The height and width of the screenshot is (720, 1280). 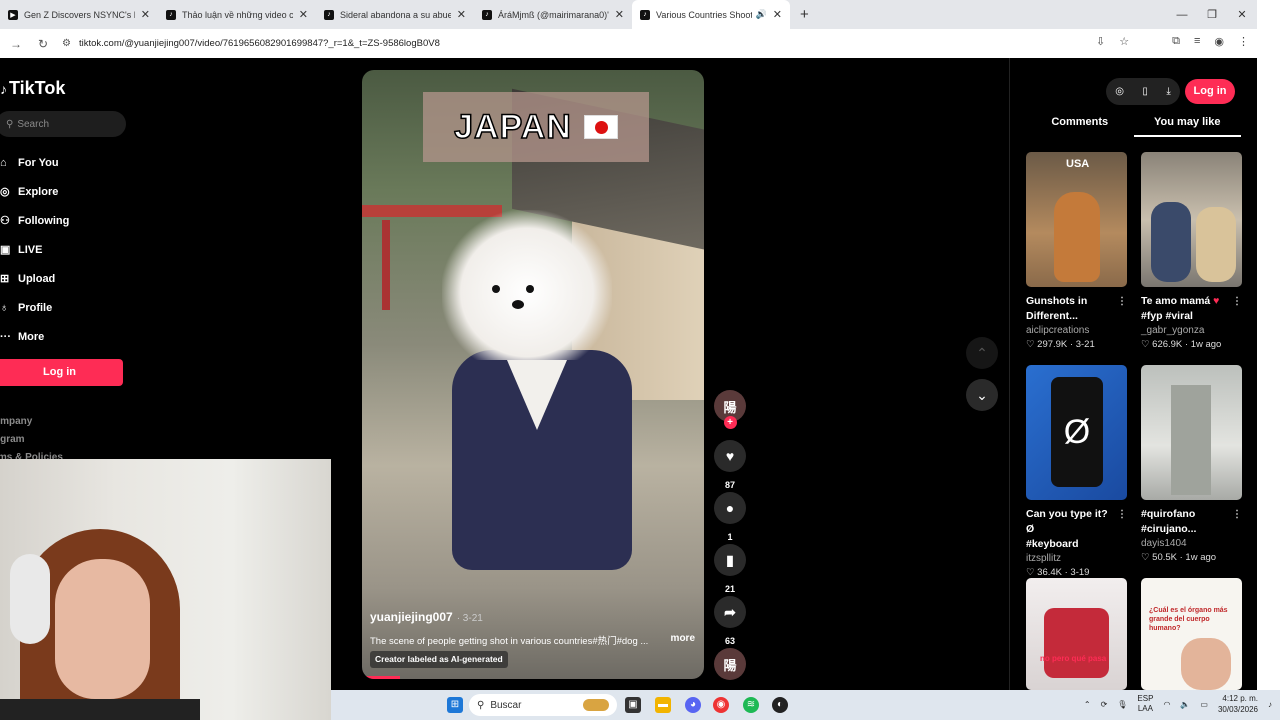 What do you see at coordinates (34, 191) in the screenshot?
I see `sidebar-item-explore: ◎ Explore` at bounding box center [34, 191].